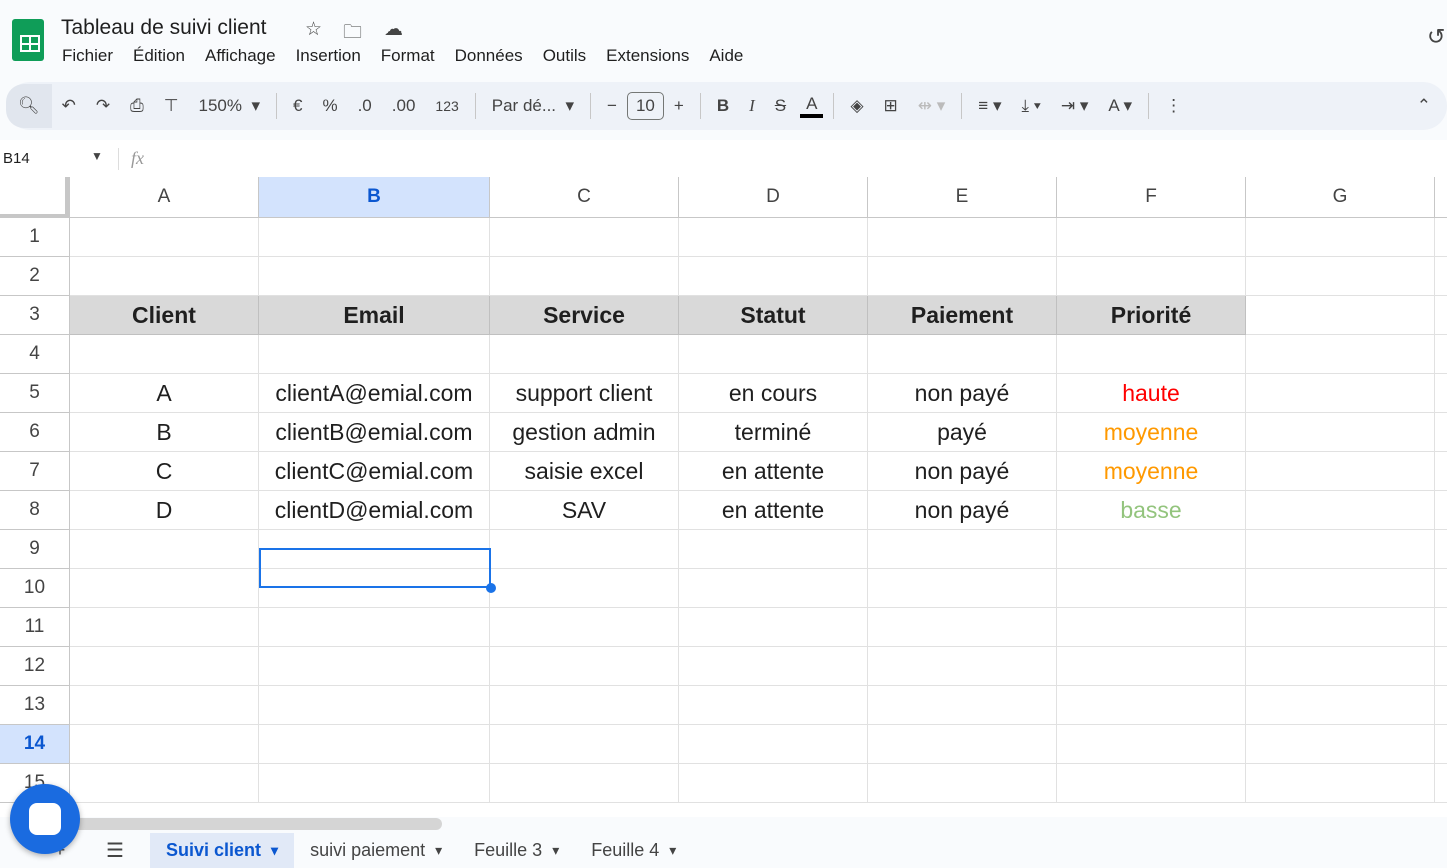 This screenshot has width=1447, height=868. I want to click on data-cell: en attente, so click(773, 510).